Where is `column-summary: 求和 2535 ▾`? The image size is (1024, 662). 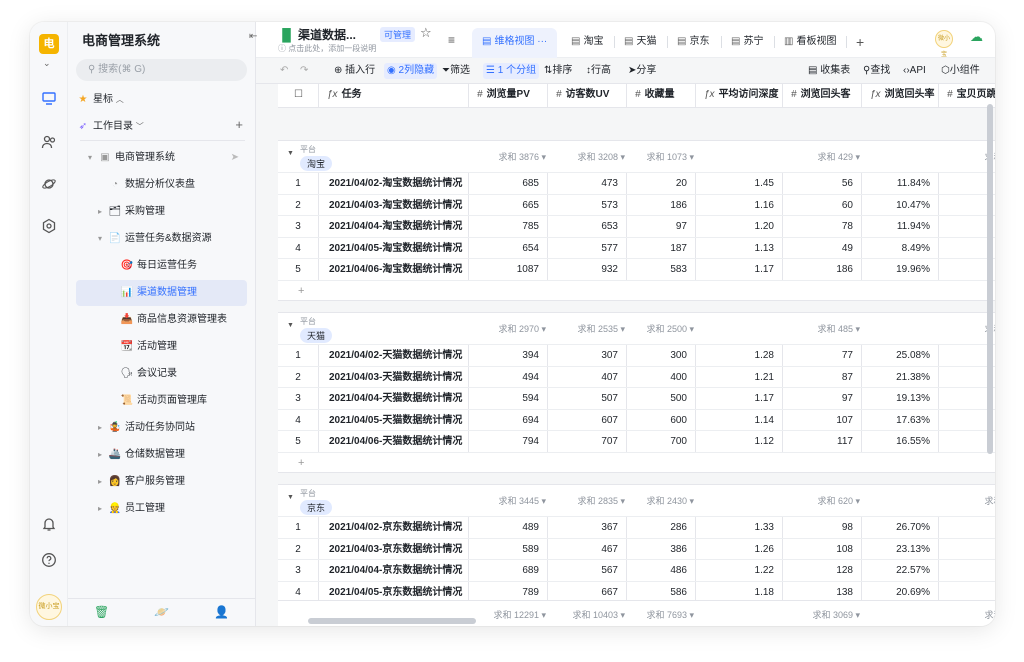
column-summary: 求和 2535 ▾ is located at coordinates (590, 328).